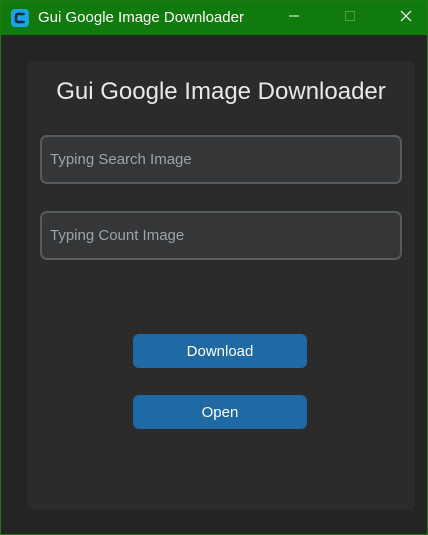 Image resolution: width=428 pixels, height=535 pixels. I want to click on customtkinter-logo-icon, so click(20, 18).